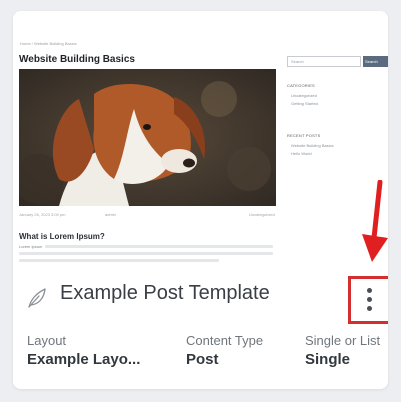 This screenshot has width=401, height=402. I want to click on feather-icon, so click(37, 298).